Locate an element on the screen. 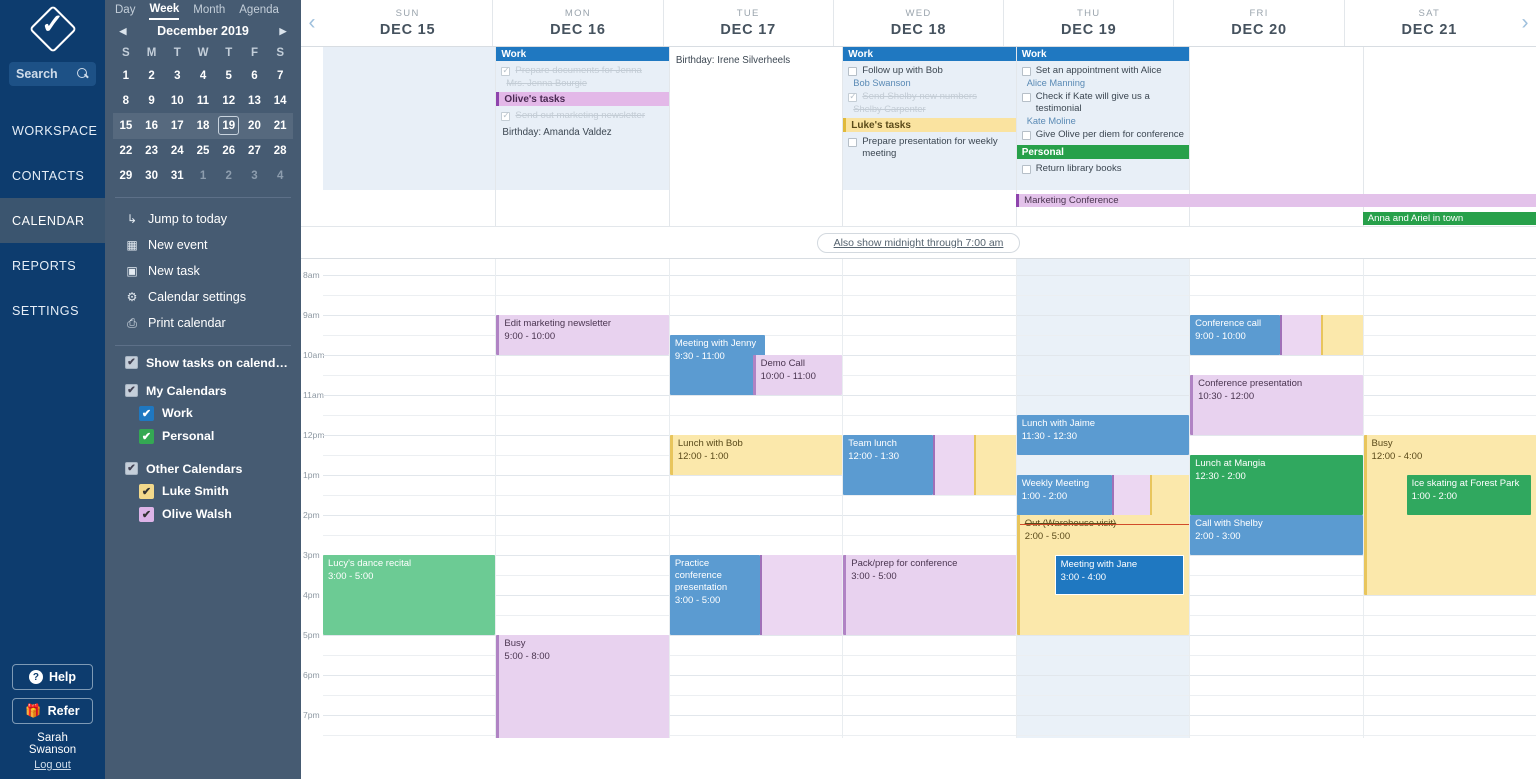 The width and height of the screenshot is (1536, 779). task-item: Set an appointment with Alice is located at coordinates (1103, 70).